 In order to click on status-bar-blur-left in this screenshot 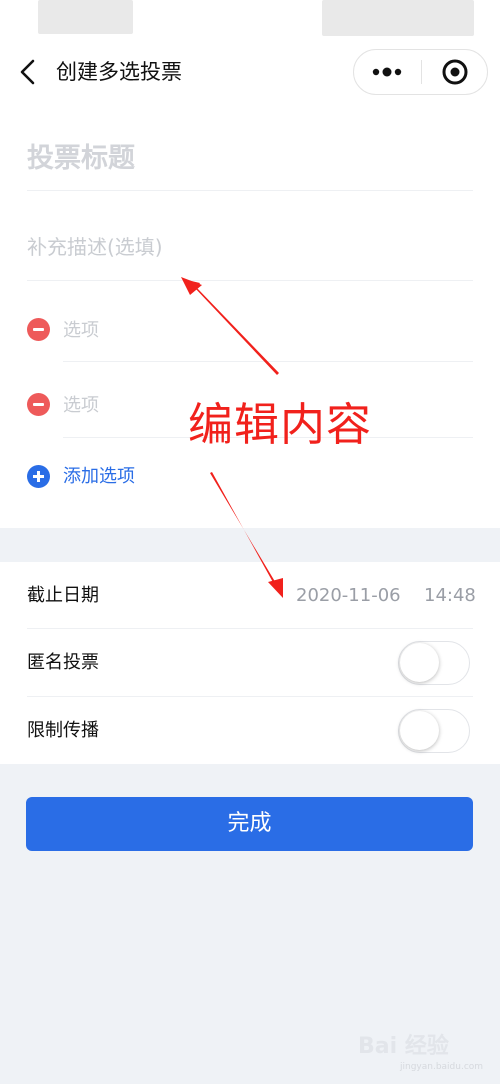, I will do `click(85, 17)`.